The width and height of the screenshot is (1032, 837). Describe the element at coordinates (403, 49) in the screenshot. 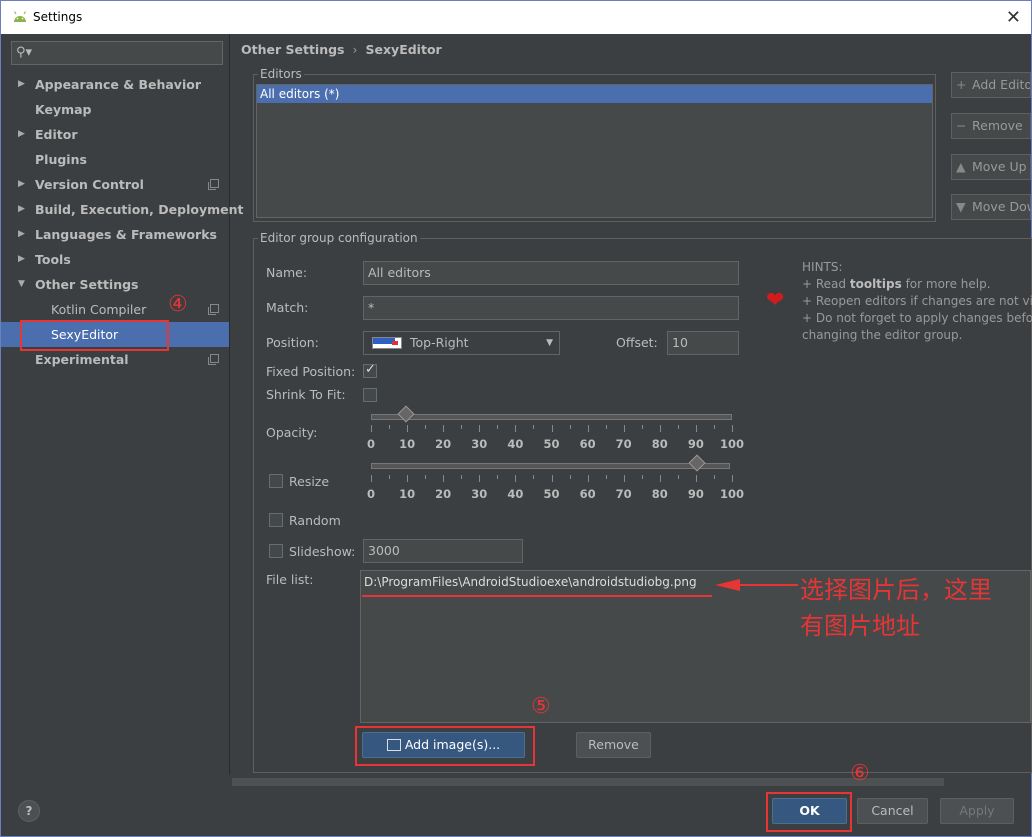

I see `breadcrumb-current: SexyEditor` at that location.